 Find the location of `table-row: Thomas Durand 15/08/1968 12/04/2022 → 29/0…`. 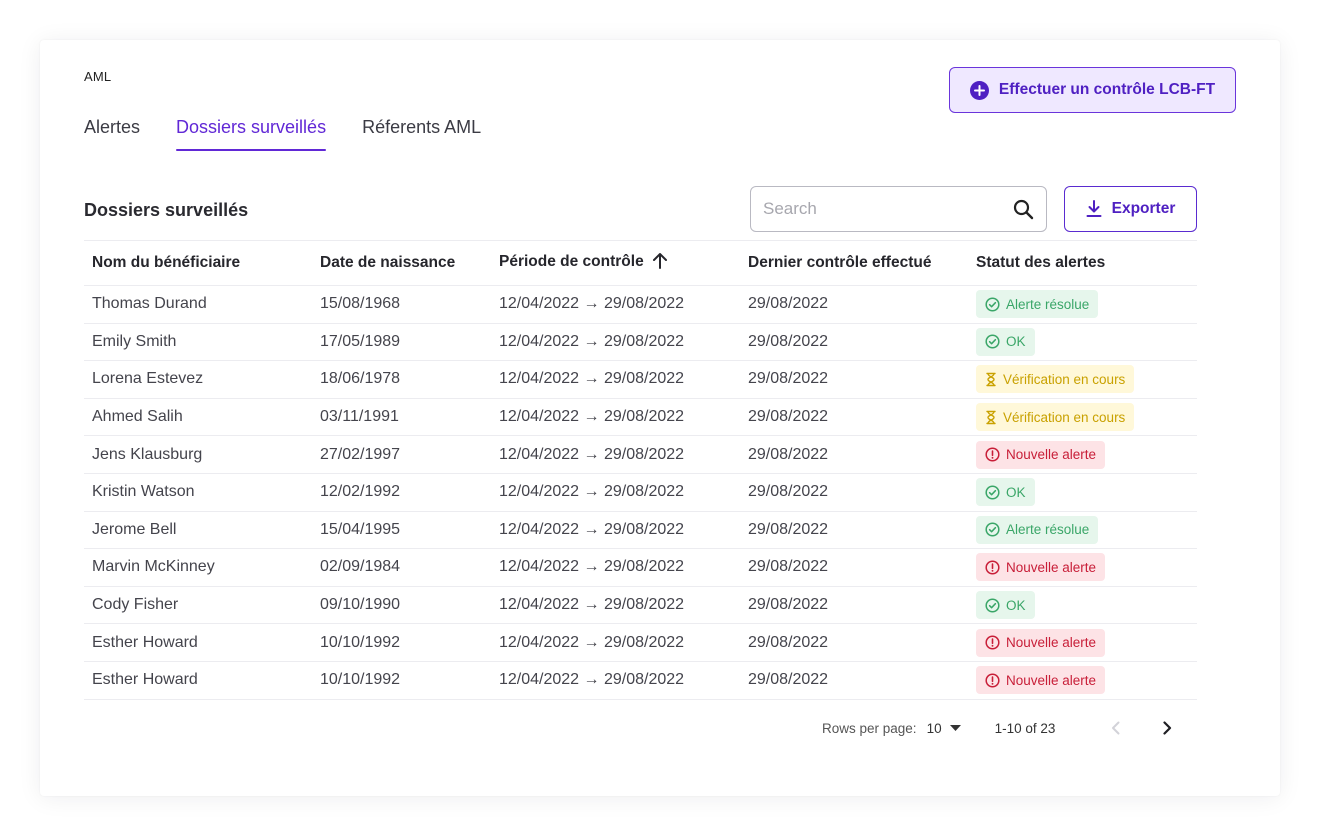

table-row: Thomas Durand 15/08/1968 12/04/2022 → 29/0… is located at coordinates (640, 305).